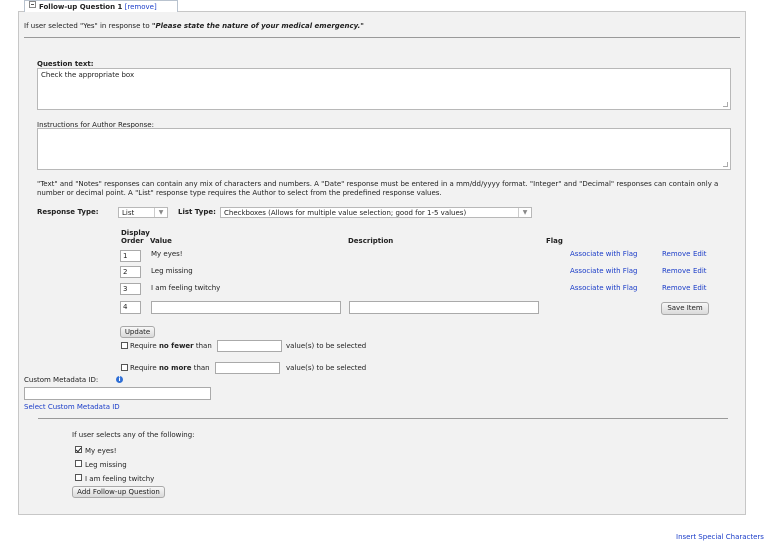 The image size is (768, 541). Describe the element at coordinates (186, 288) in the screenshot. I see `row-value: I am feeling twitchy` at that location.